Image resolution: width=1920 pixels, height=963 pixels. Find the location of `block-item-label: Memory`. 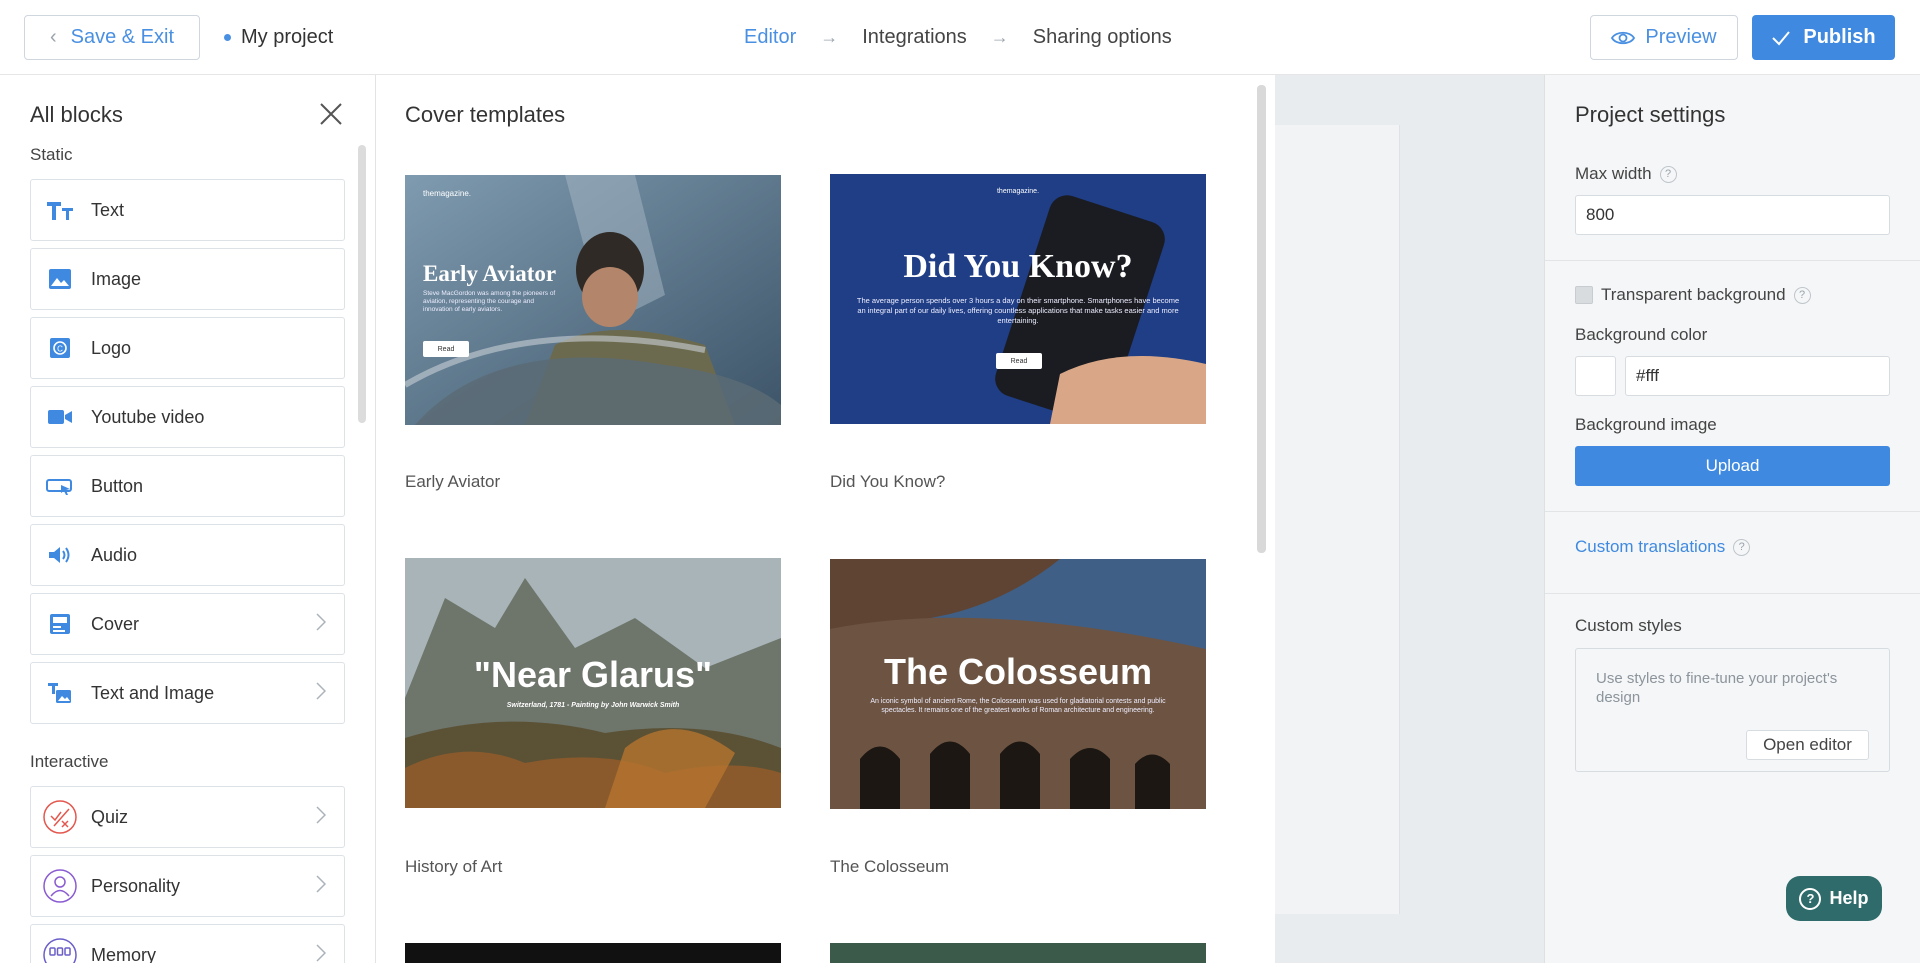

block-item-label: Memory is located at coordinates (124, 953).